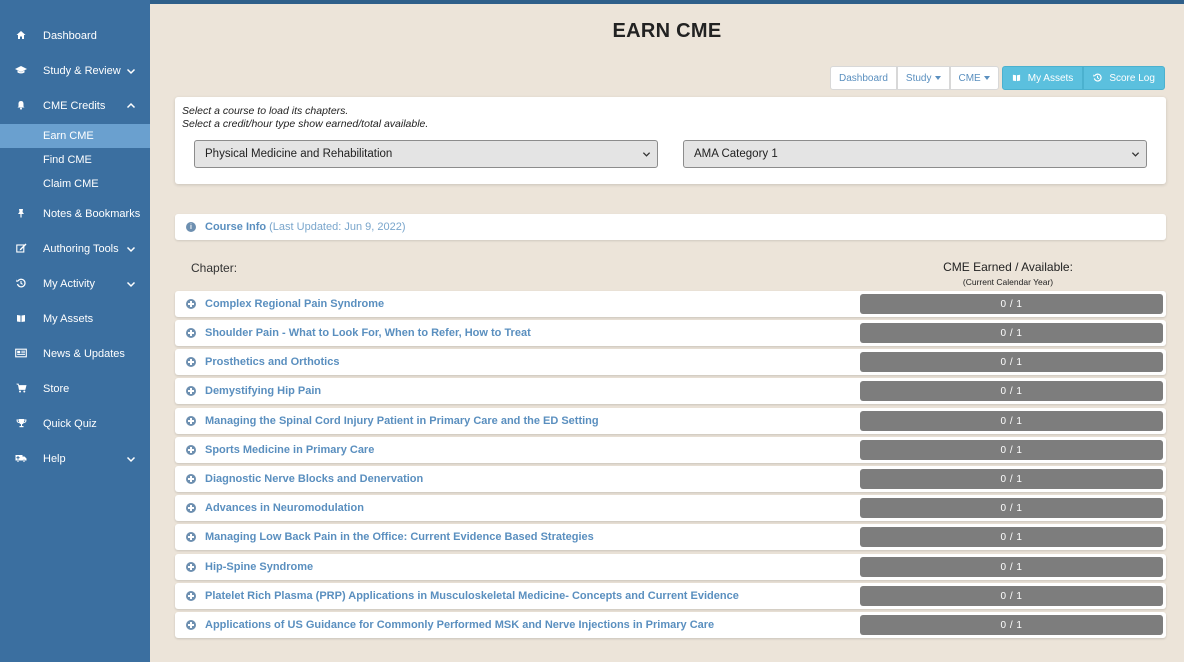 The width and height of the screenshot is (1184, 662). Describe the element at coordinates (21, 249) in the screenshot. I see `edit-icon` at that location.